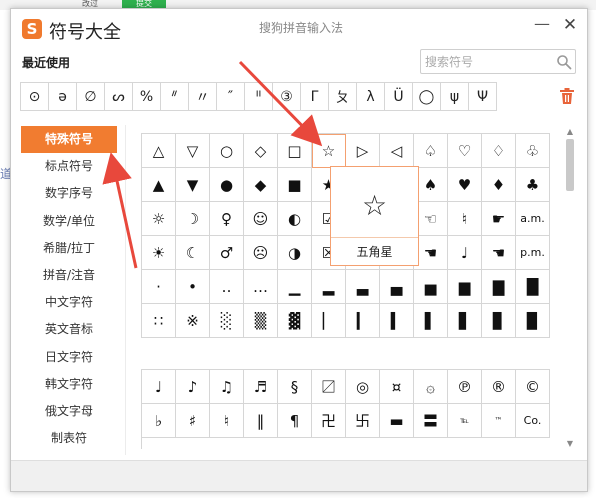 This screenshot has height=498, width=596. Describe the element at coordinates (363, 287) in the screenshot. I see `symbol-cell: ▃` at that location.